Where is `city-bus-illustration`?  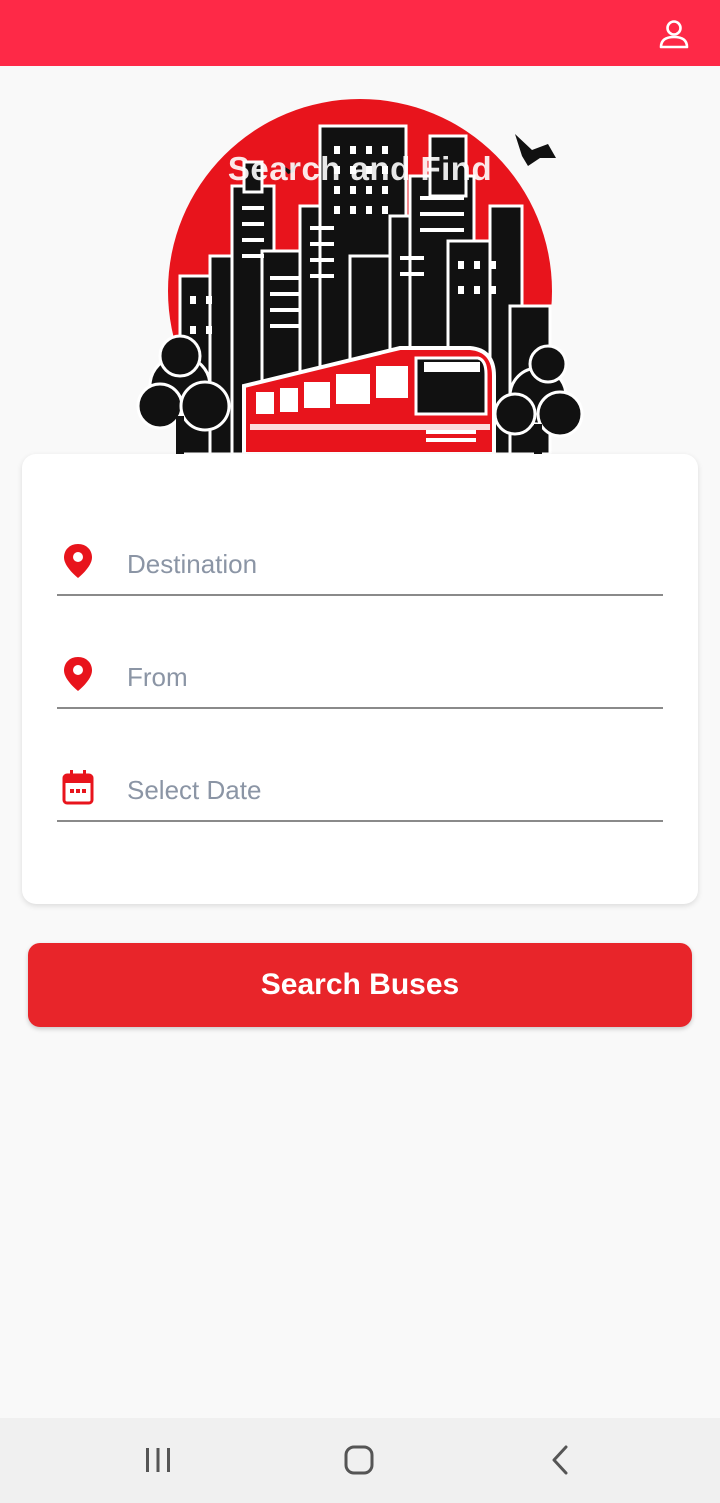
city-bus-illustration is located at coordinates (360, 276).